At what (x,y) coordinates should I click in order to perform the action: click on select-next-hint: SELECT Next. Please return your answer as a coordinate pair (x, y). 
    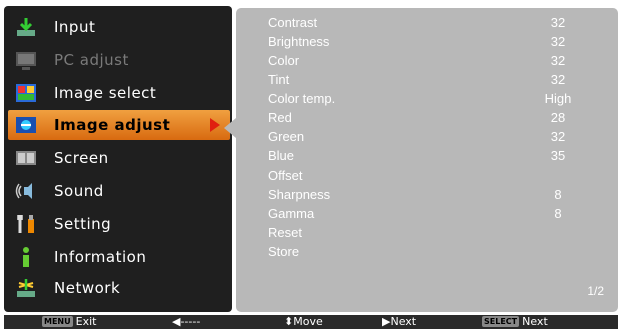
    Looking at the image, I should click on (515, 322).